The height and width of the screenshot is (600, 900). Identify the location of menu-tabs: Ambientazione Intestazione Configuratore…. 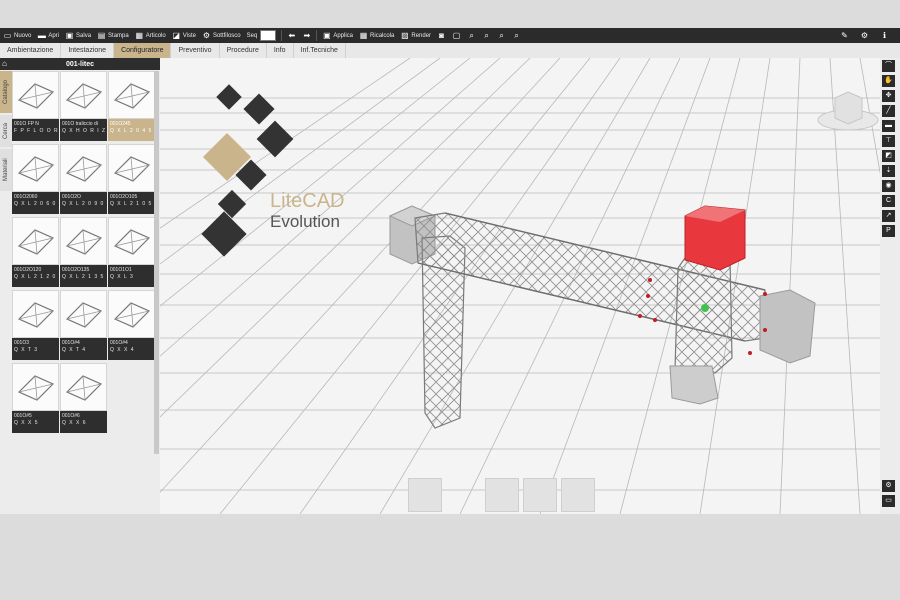
(450, 51).